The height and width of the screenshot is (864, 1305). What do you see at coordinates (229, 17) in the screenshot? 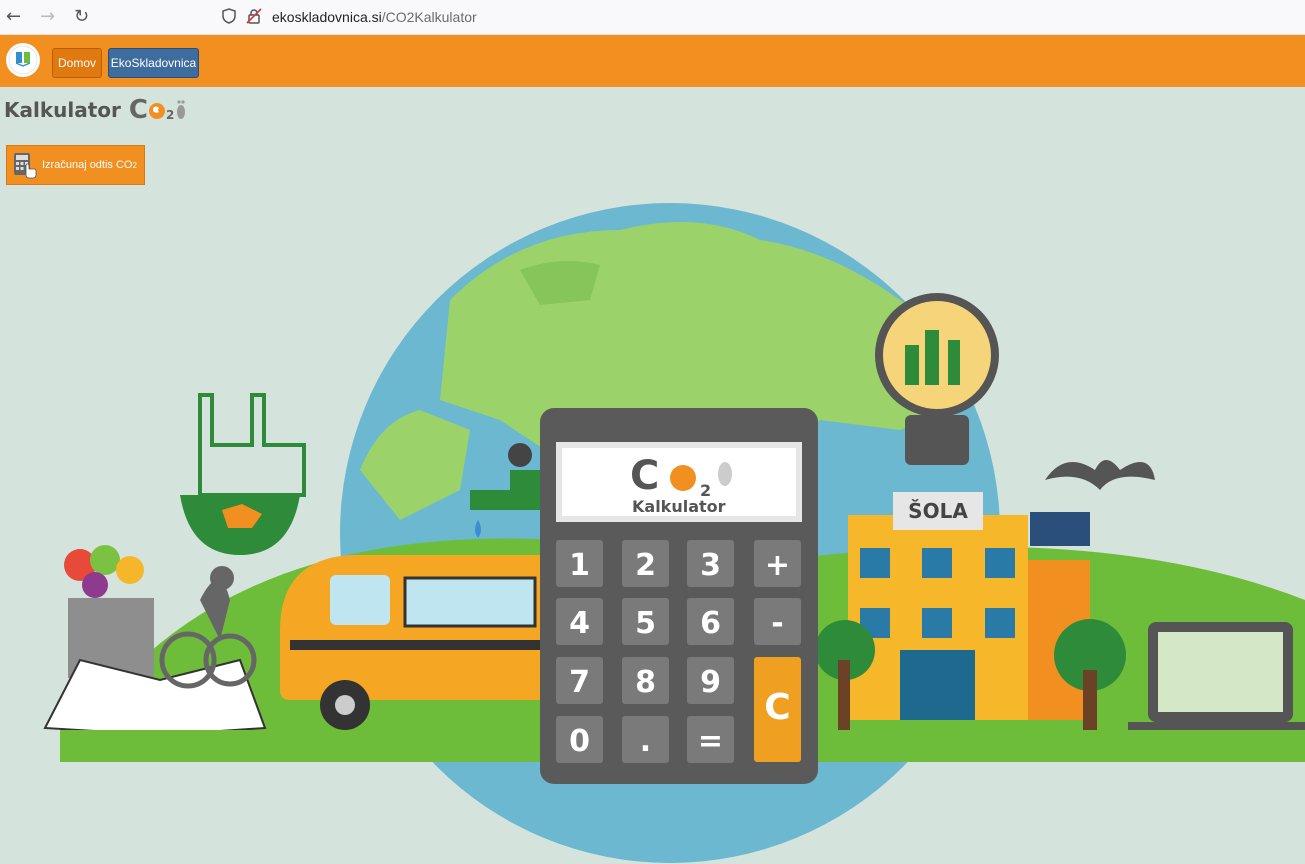
I see `shield-icon` at bounding box center [229, 17].